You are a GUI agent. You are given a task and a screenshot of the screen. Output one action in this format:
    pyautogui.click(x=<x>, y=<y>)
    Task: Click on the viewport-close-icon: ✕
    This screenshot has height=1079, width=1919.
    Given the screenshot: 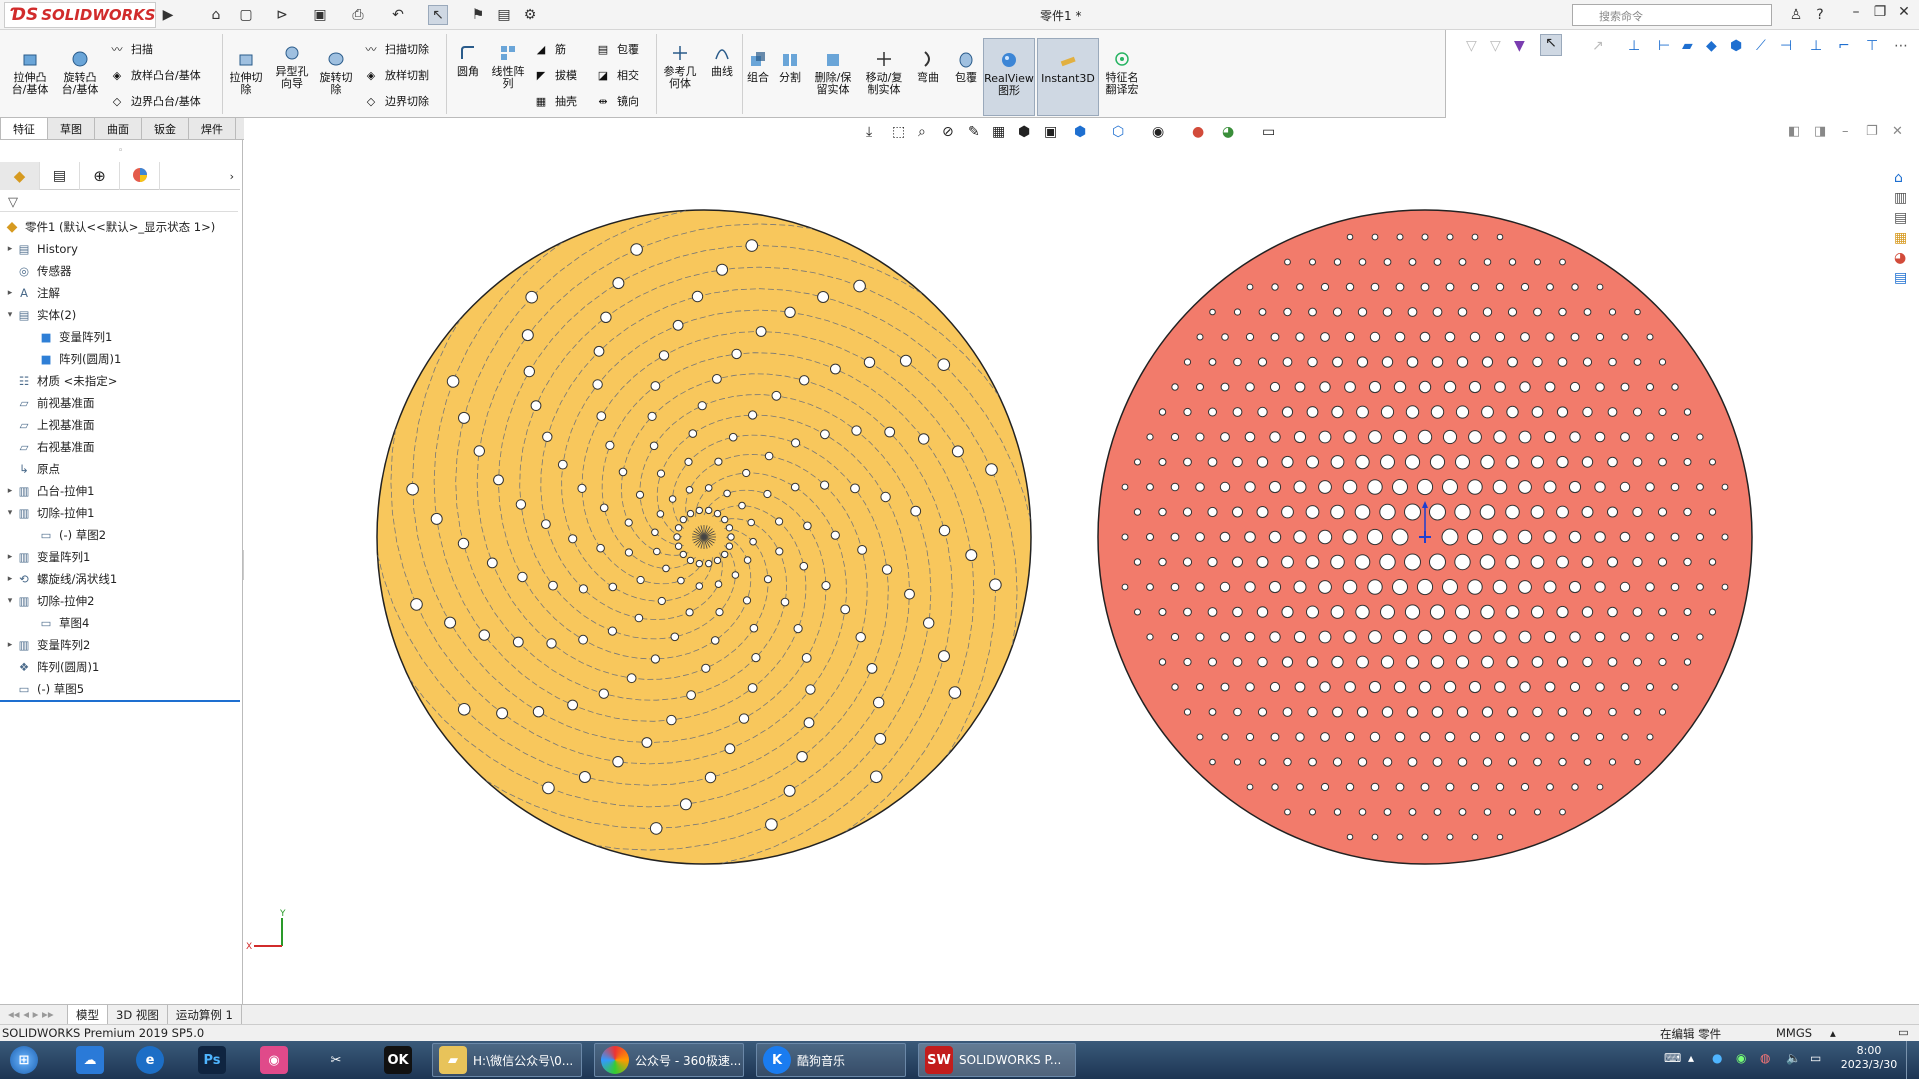 What is the action you would take?
    pyautogui.click(x=1897, y=131)
    